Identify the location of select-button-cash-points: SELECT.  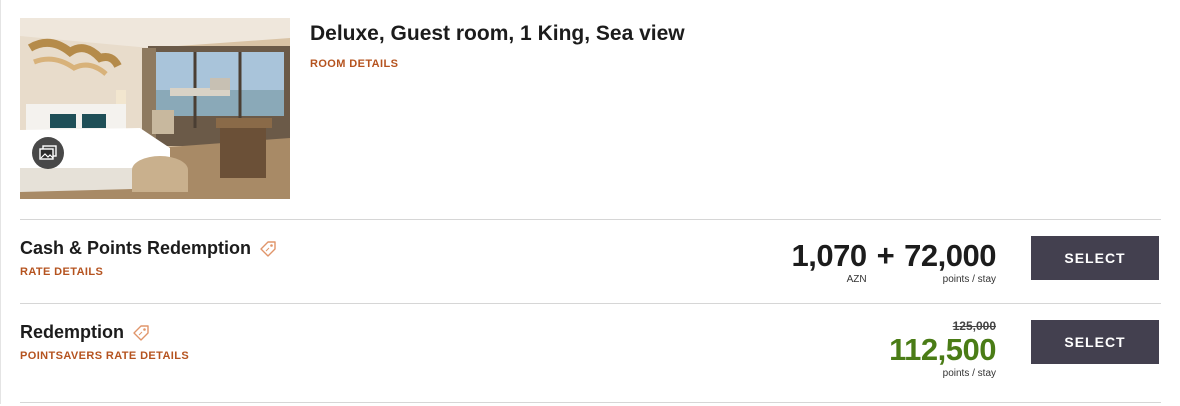
(1095, 258).